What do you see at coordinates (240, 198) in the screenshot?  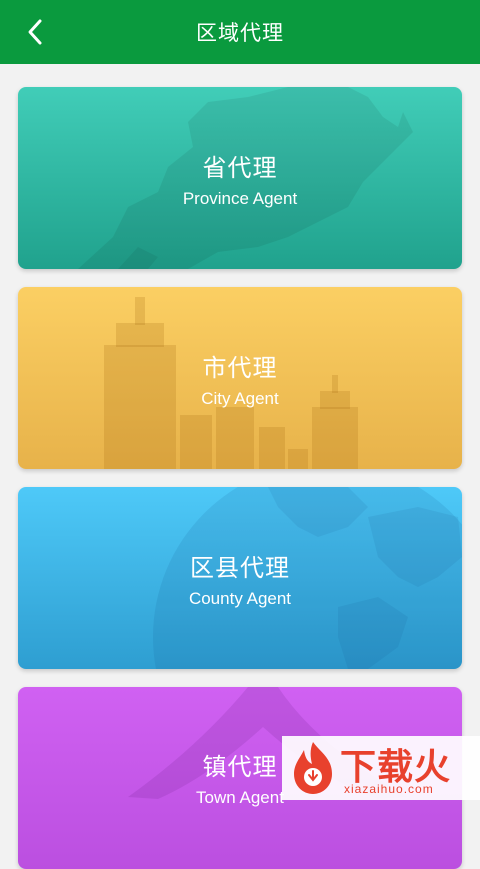 I see `card-title-en: Province Agent` at bounding box center [240, 198].